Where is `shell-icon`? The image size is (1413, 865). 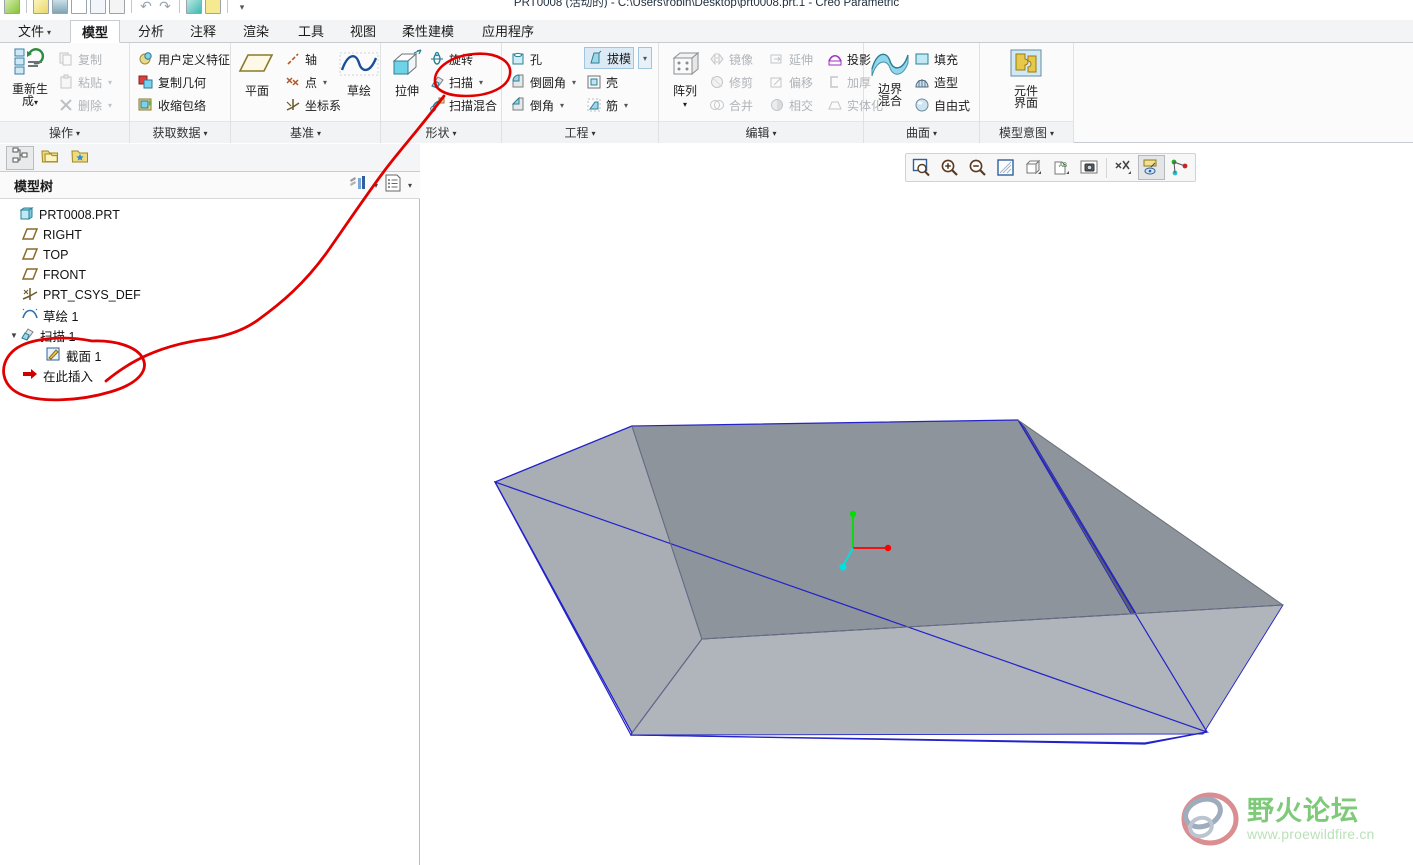 shell-icon is located at coordinates (594, 82).